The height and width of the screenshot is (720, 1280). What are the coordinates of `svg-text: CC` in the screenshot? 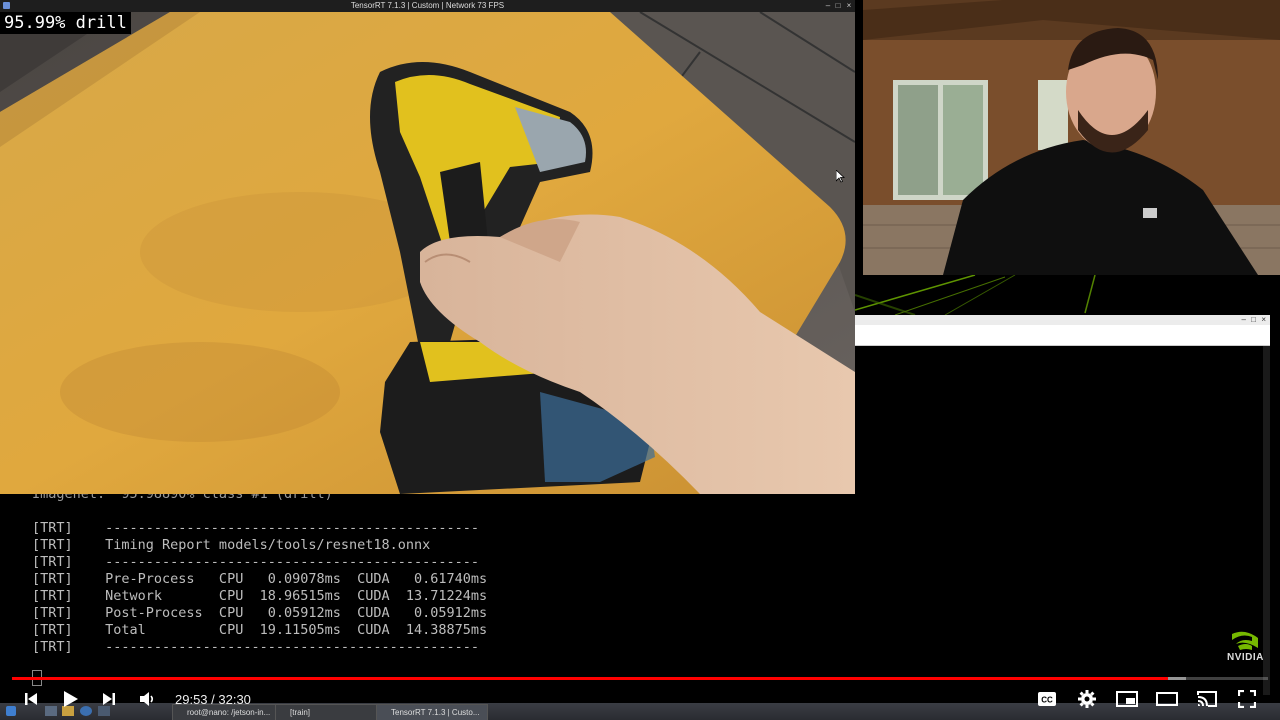 It's located at (1047, 700).